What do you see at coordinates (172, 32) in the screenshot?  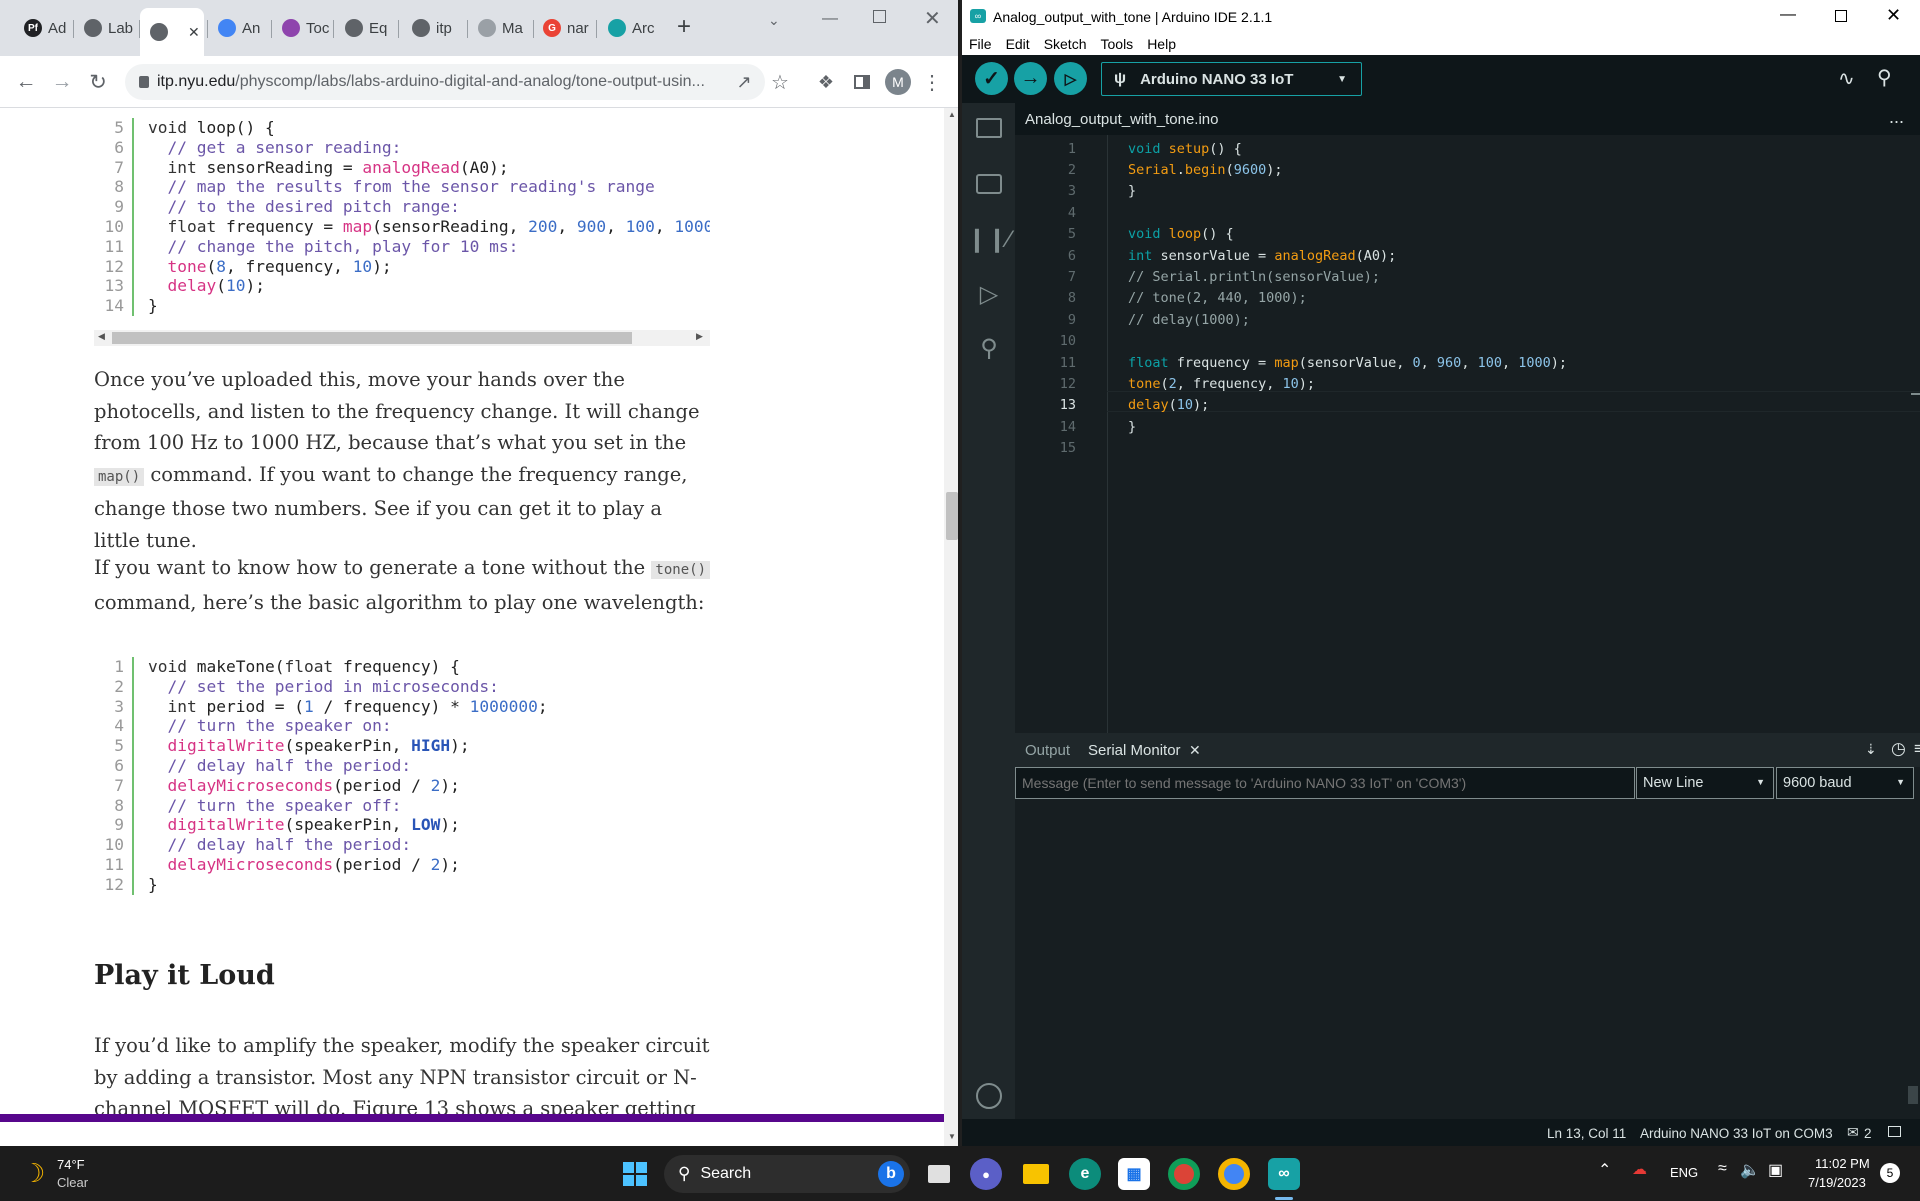 I see `active-tab: ✕` at bounding box center [172, 32].